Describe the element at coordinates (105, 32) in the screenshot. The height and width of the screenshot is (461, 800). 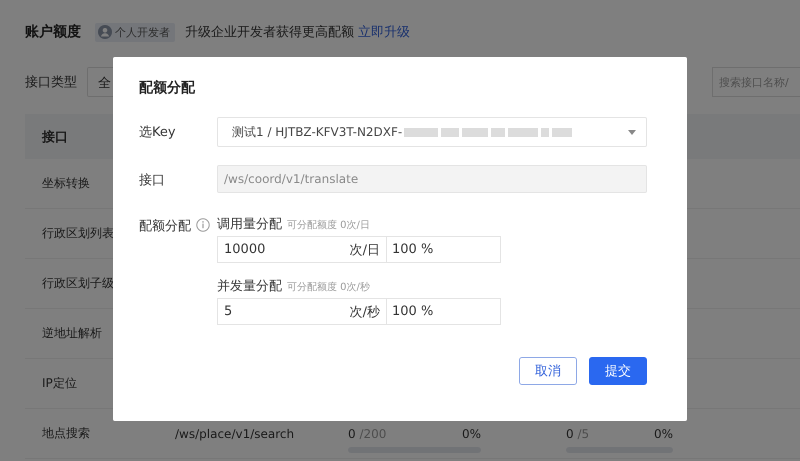
I see `user-icon` at that location.